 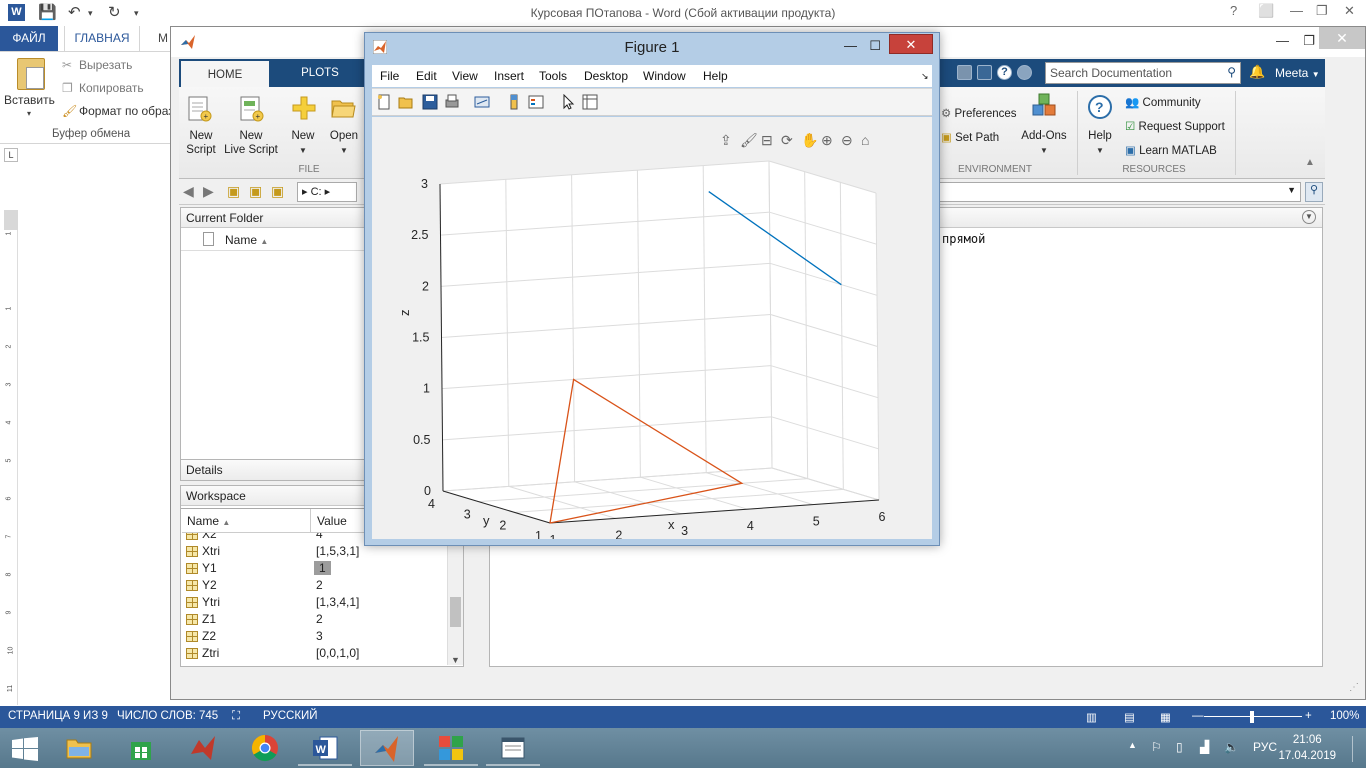 What do you see at coordinates (1231, 747) in the screenshot?
I see `tray-volume-icon: 🔈` at bounding box center [1231, 747].